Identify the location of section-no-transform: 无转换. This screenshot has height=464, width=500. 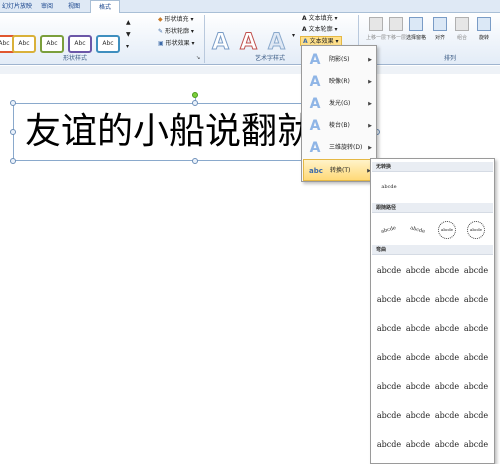
(432, 167).